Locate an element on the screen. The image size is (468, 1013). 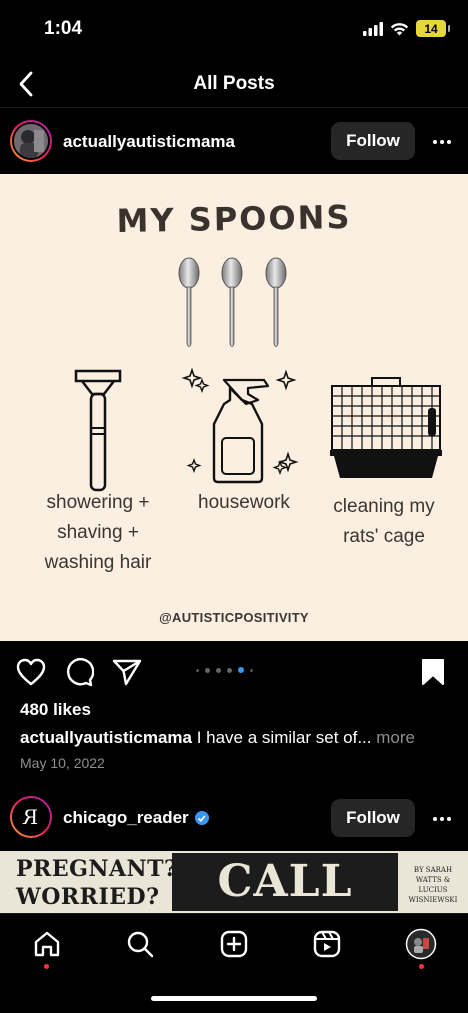
rat-cage-icon is located at coordinates (386, 427).